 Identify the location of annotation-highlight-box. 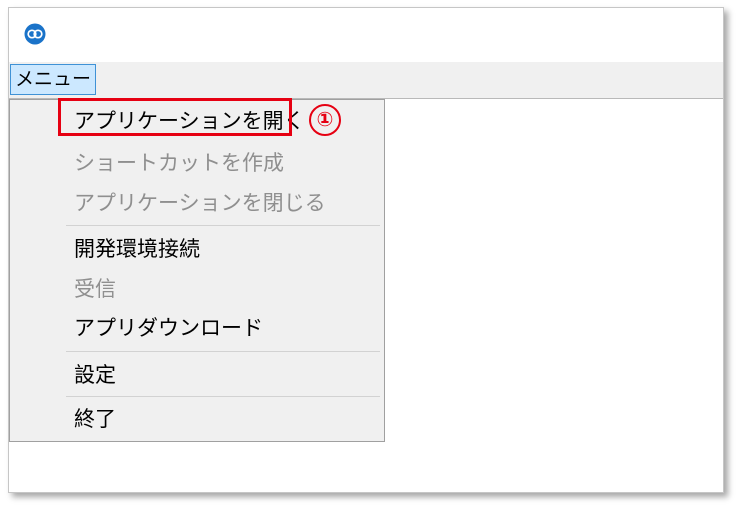
(175, 117).